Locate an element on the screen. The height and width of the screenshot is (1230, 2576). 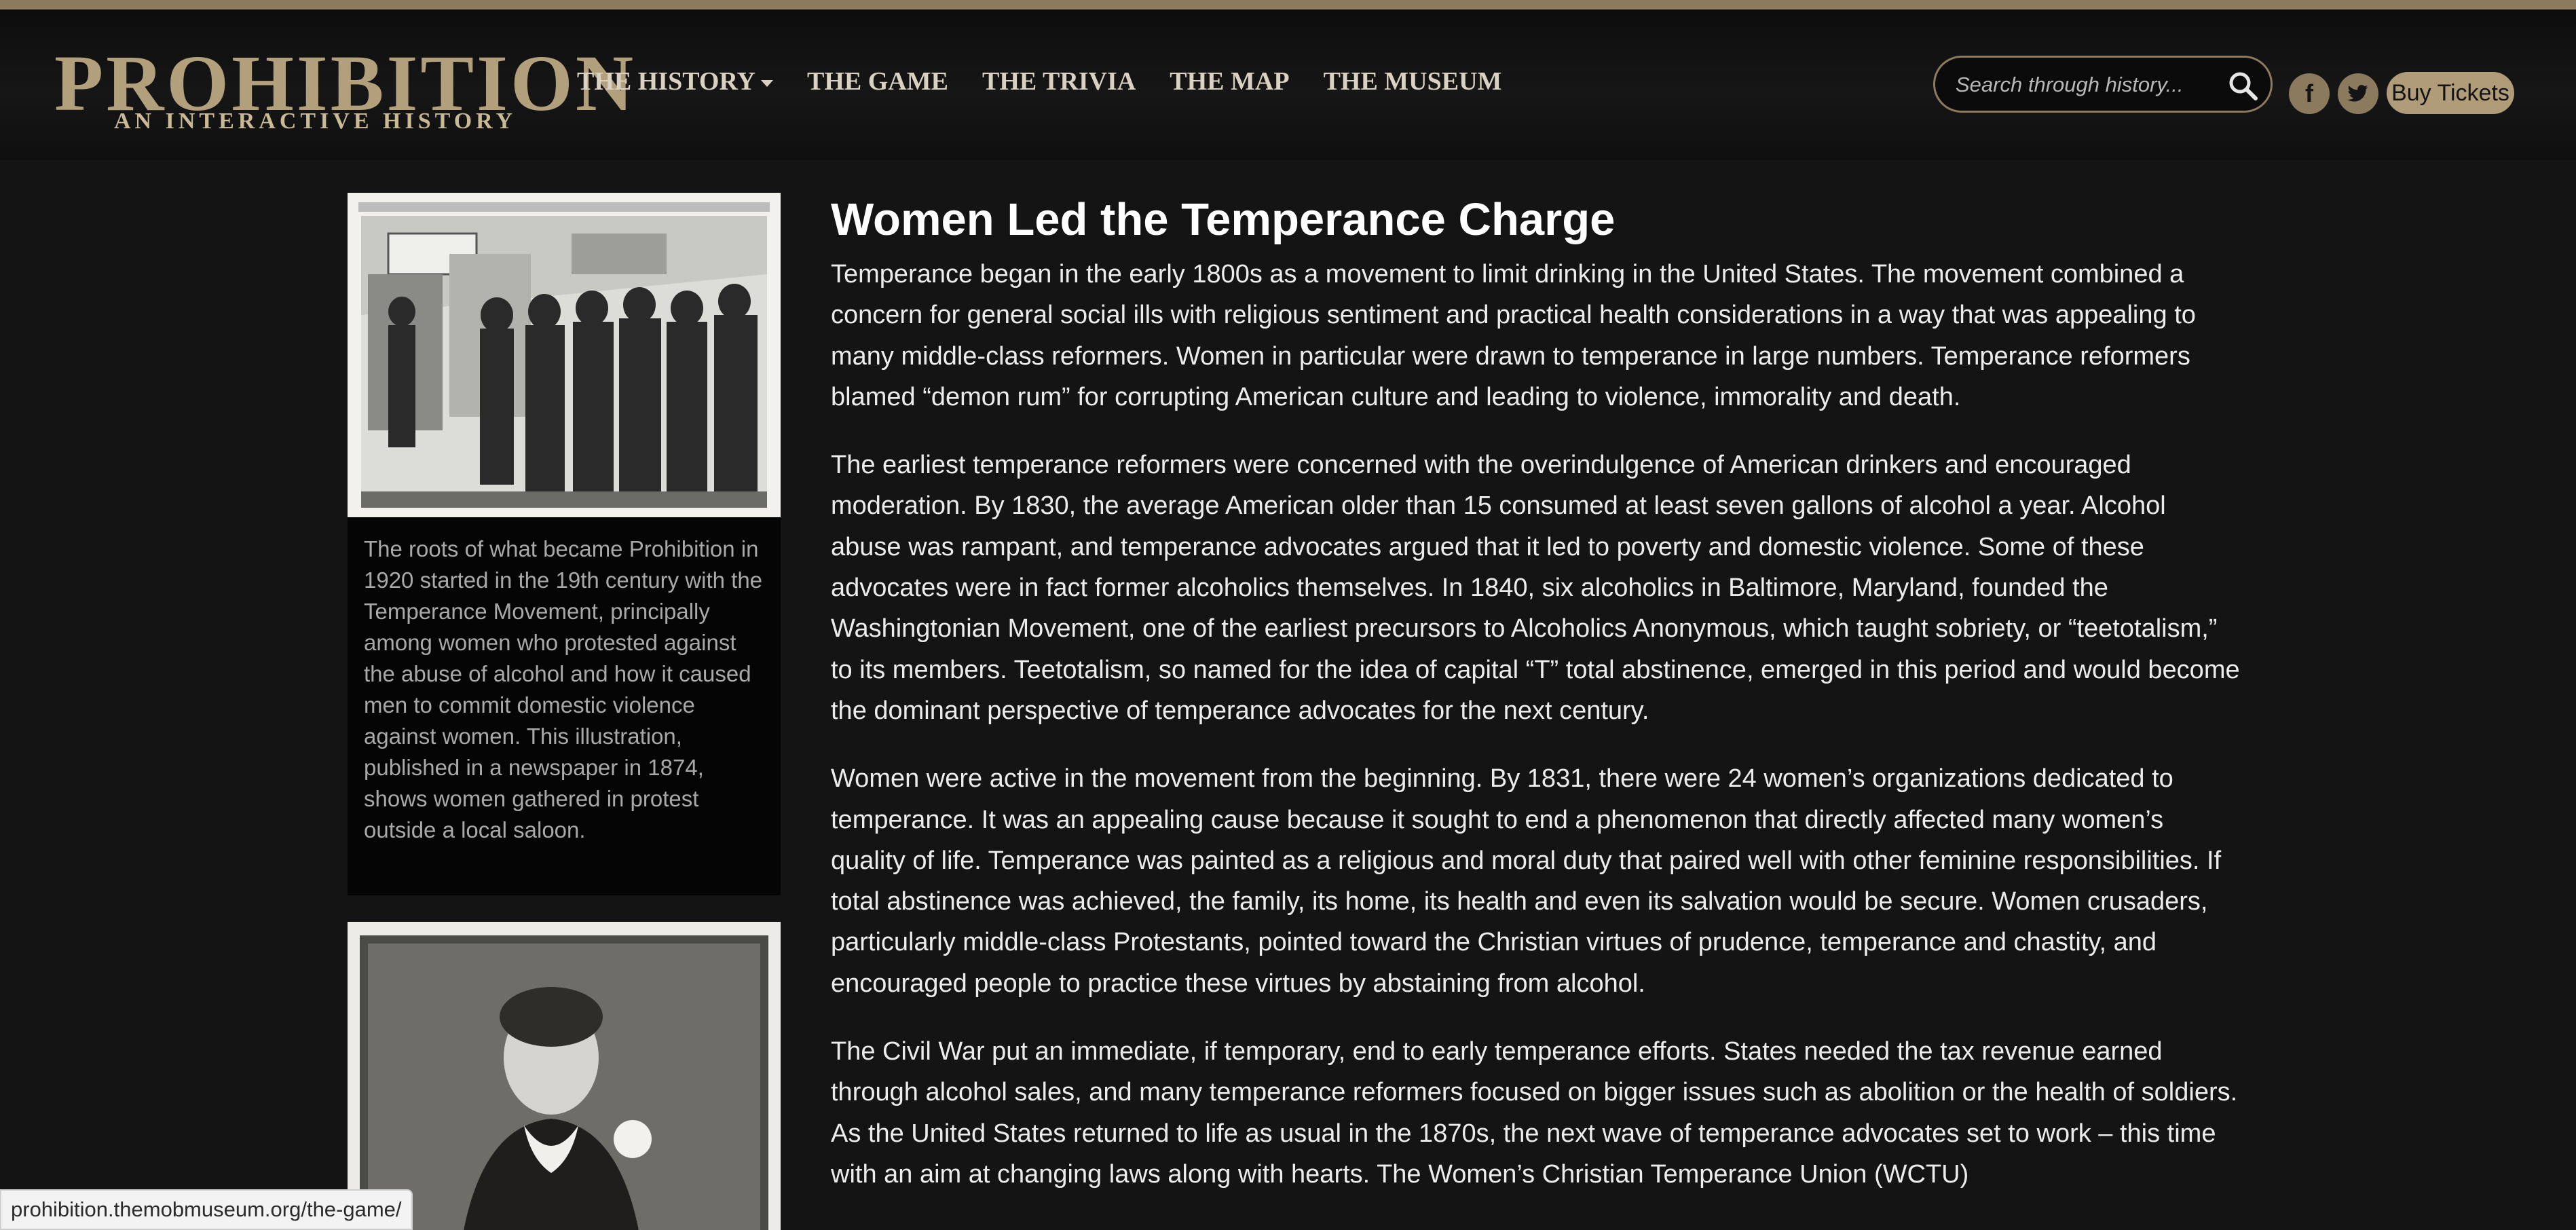
chevron-down-icon is located at coordinates (767, 83).